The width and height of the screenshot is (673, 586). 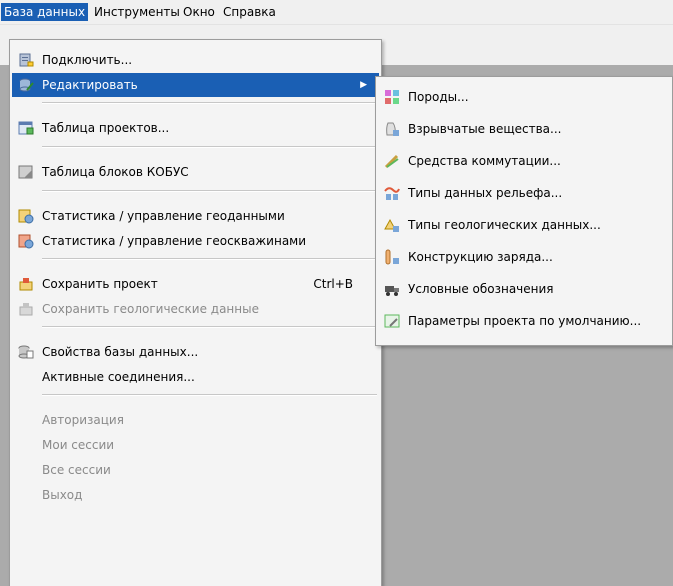 I want to click on edit-item: Редактировать ▶, so click(x=195, y=85).